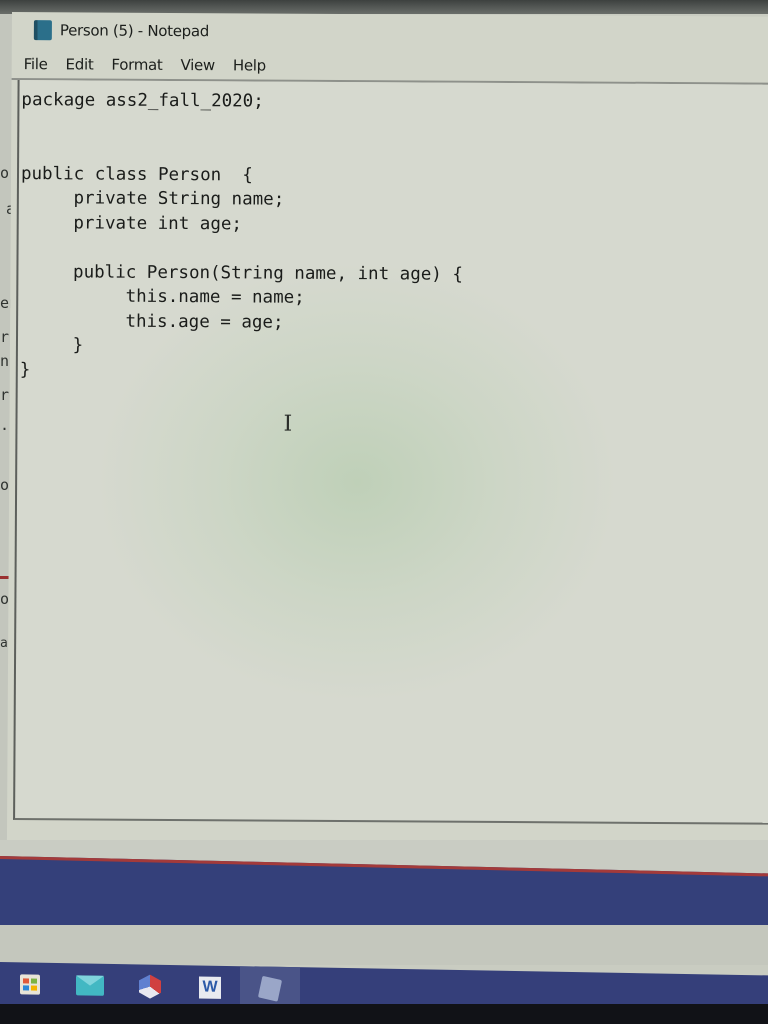 This screenshot has height=1024, width=768. I want to click on taskbar-store-button, so click(30, 984).